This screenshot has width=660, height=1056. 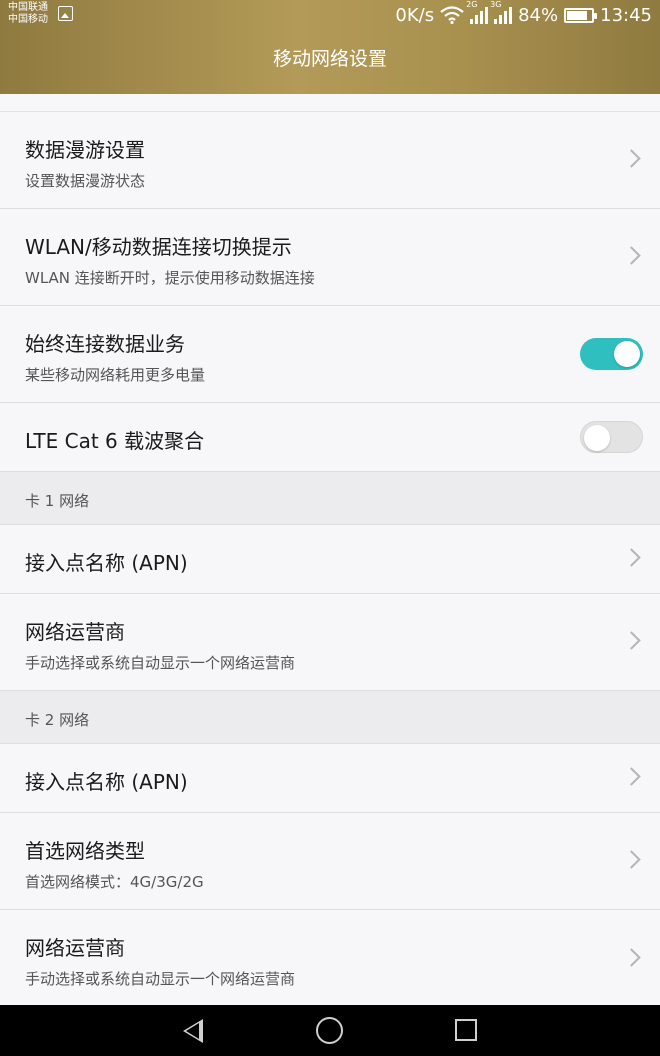 What do you see at coordinates (415, 15) in the screenshot?
I see `network-speed: 0K/s` at bounding box center [415, 15].